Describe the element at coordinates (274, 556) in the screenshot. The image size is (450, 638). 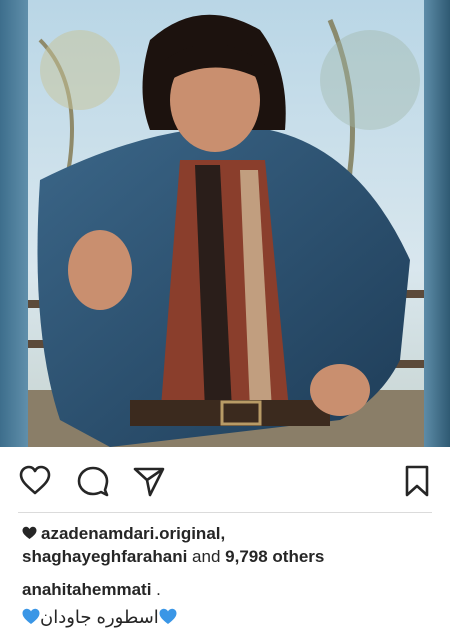
I see `likes-others-count: 9,798 others` at that location.